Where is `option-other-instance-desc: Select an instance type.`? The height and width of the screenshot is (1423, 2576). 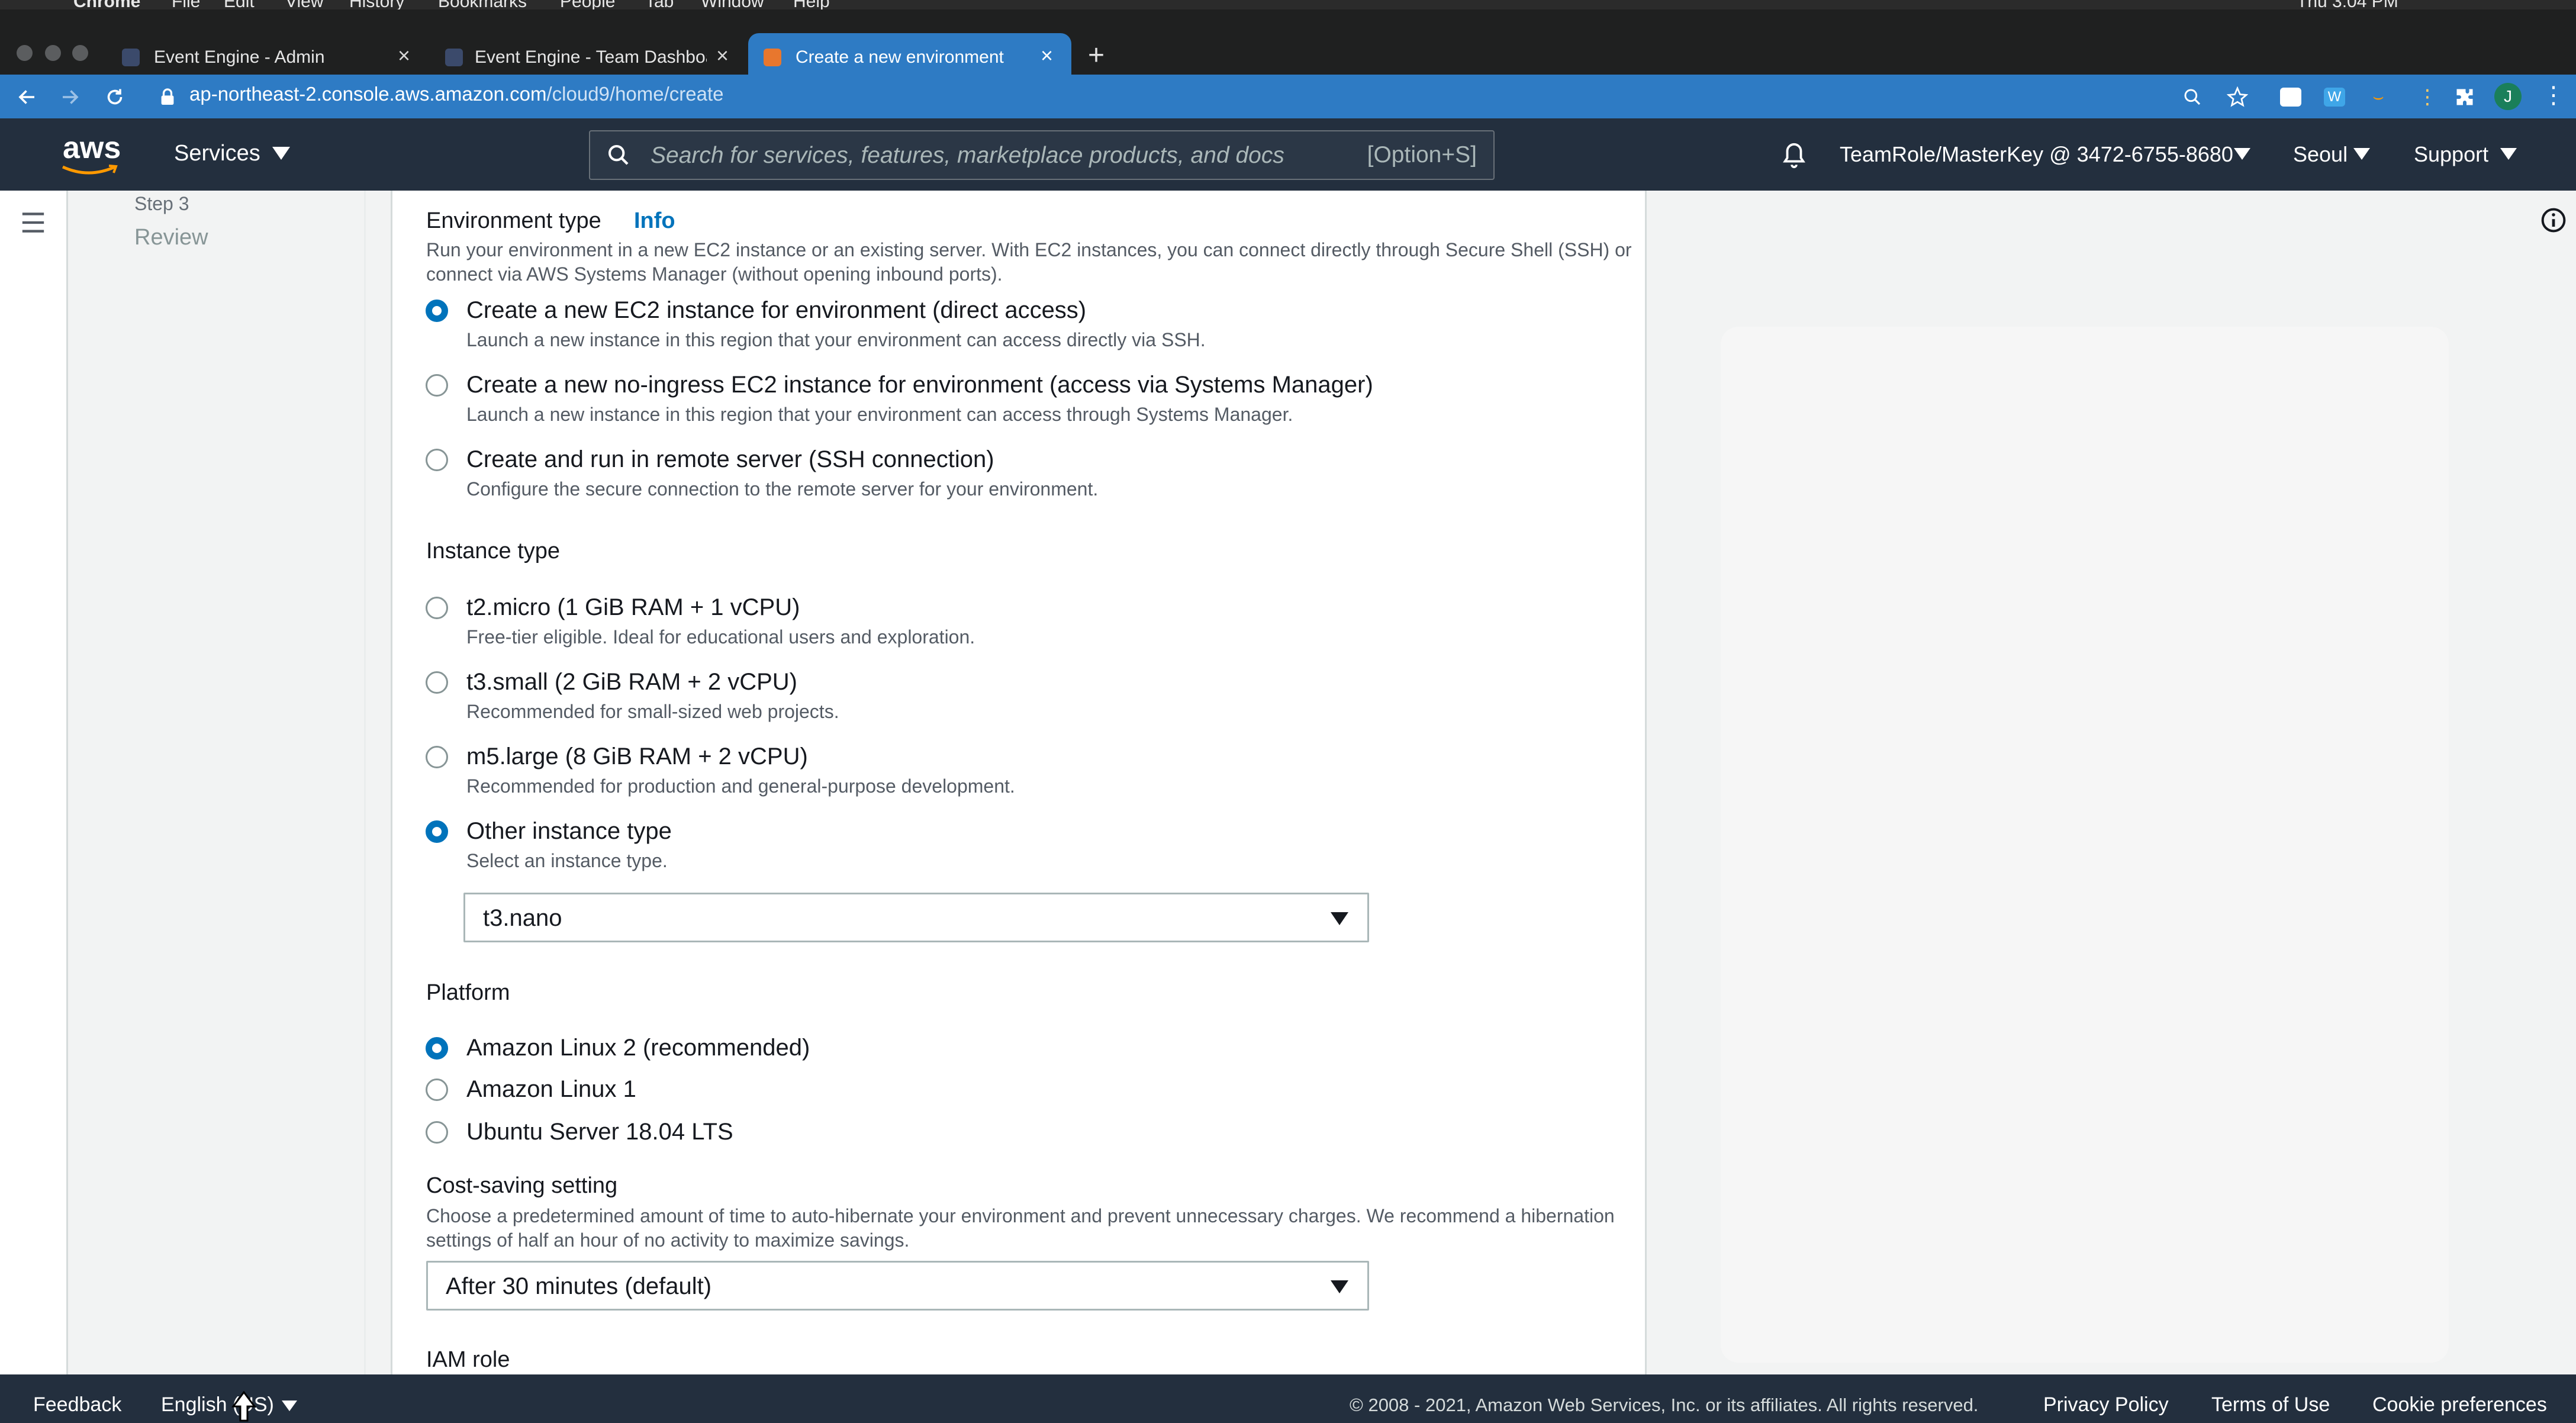
option-other-instance-desc: Select an instance type. is located at coordinates (567, 861).